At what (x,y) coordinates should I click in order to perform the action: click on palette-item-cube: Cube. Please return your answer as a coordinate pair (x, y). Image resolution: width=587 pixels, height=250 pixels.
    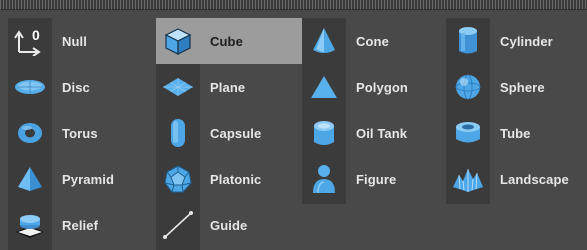
    Looking at the image, I should click on (229, 41).